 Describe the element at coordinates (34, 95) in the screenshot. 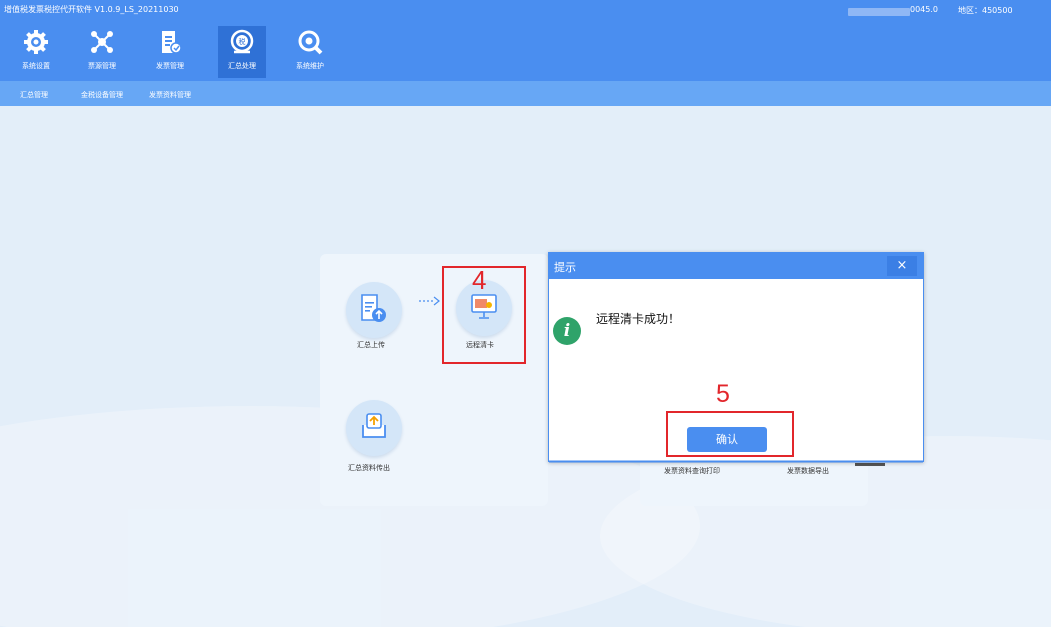

I see `submenu-summary-management: 汇总管理` at that location.